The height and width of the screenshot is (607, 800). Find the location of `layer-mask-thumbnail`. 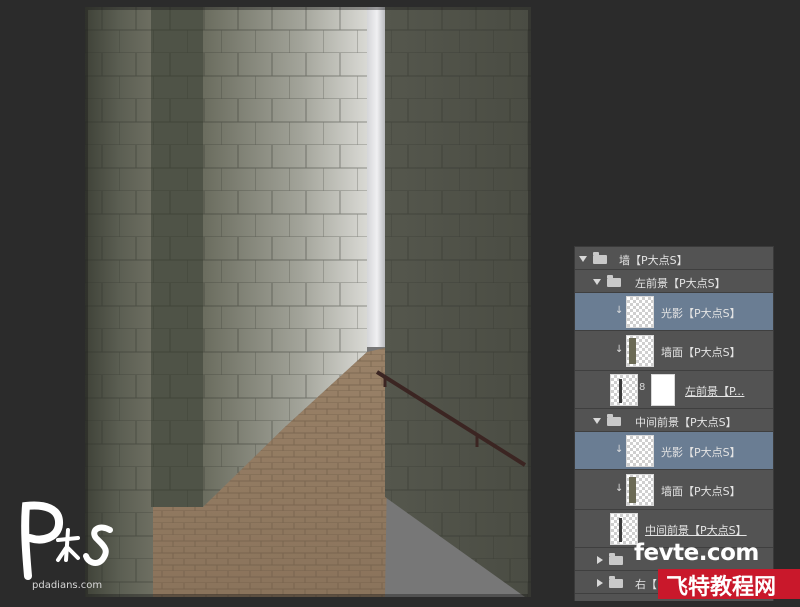

layer-mask-thumbnail is located at coordinates (663, 390).